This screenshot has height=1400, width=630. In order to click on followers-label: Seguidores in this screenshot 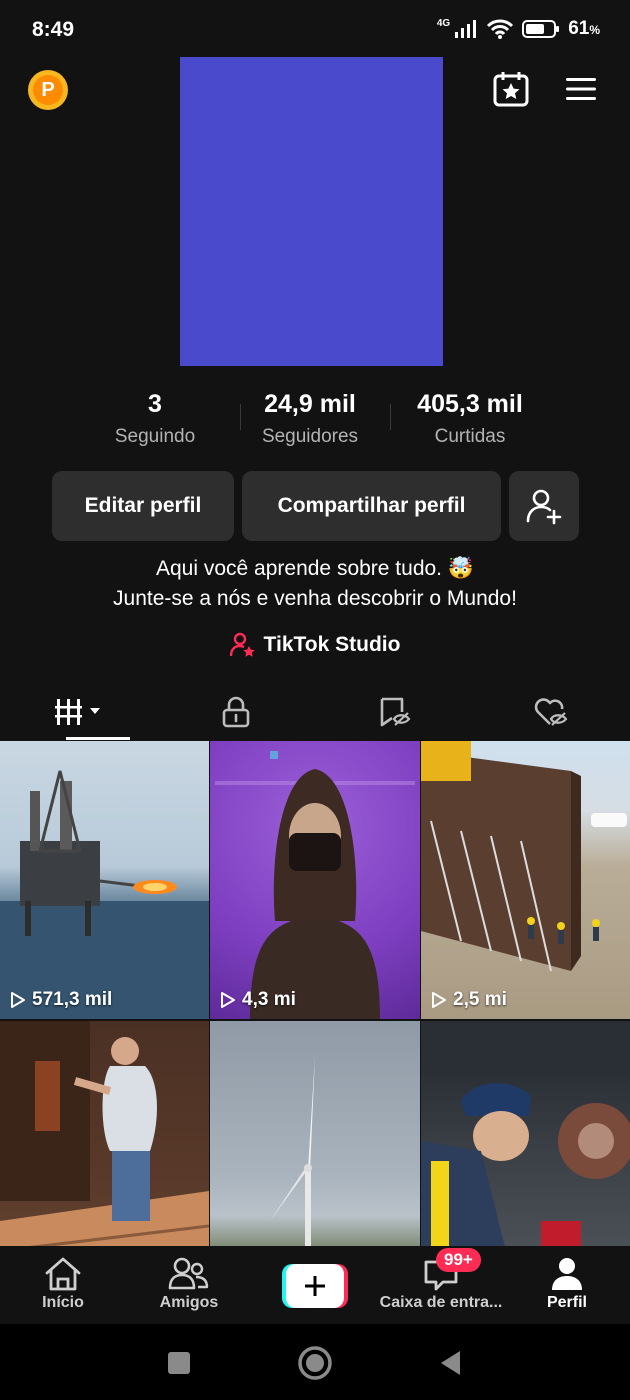, I will do `click(310, 436)`.